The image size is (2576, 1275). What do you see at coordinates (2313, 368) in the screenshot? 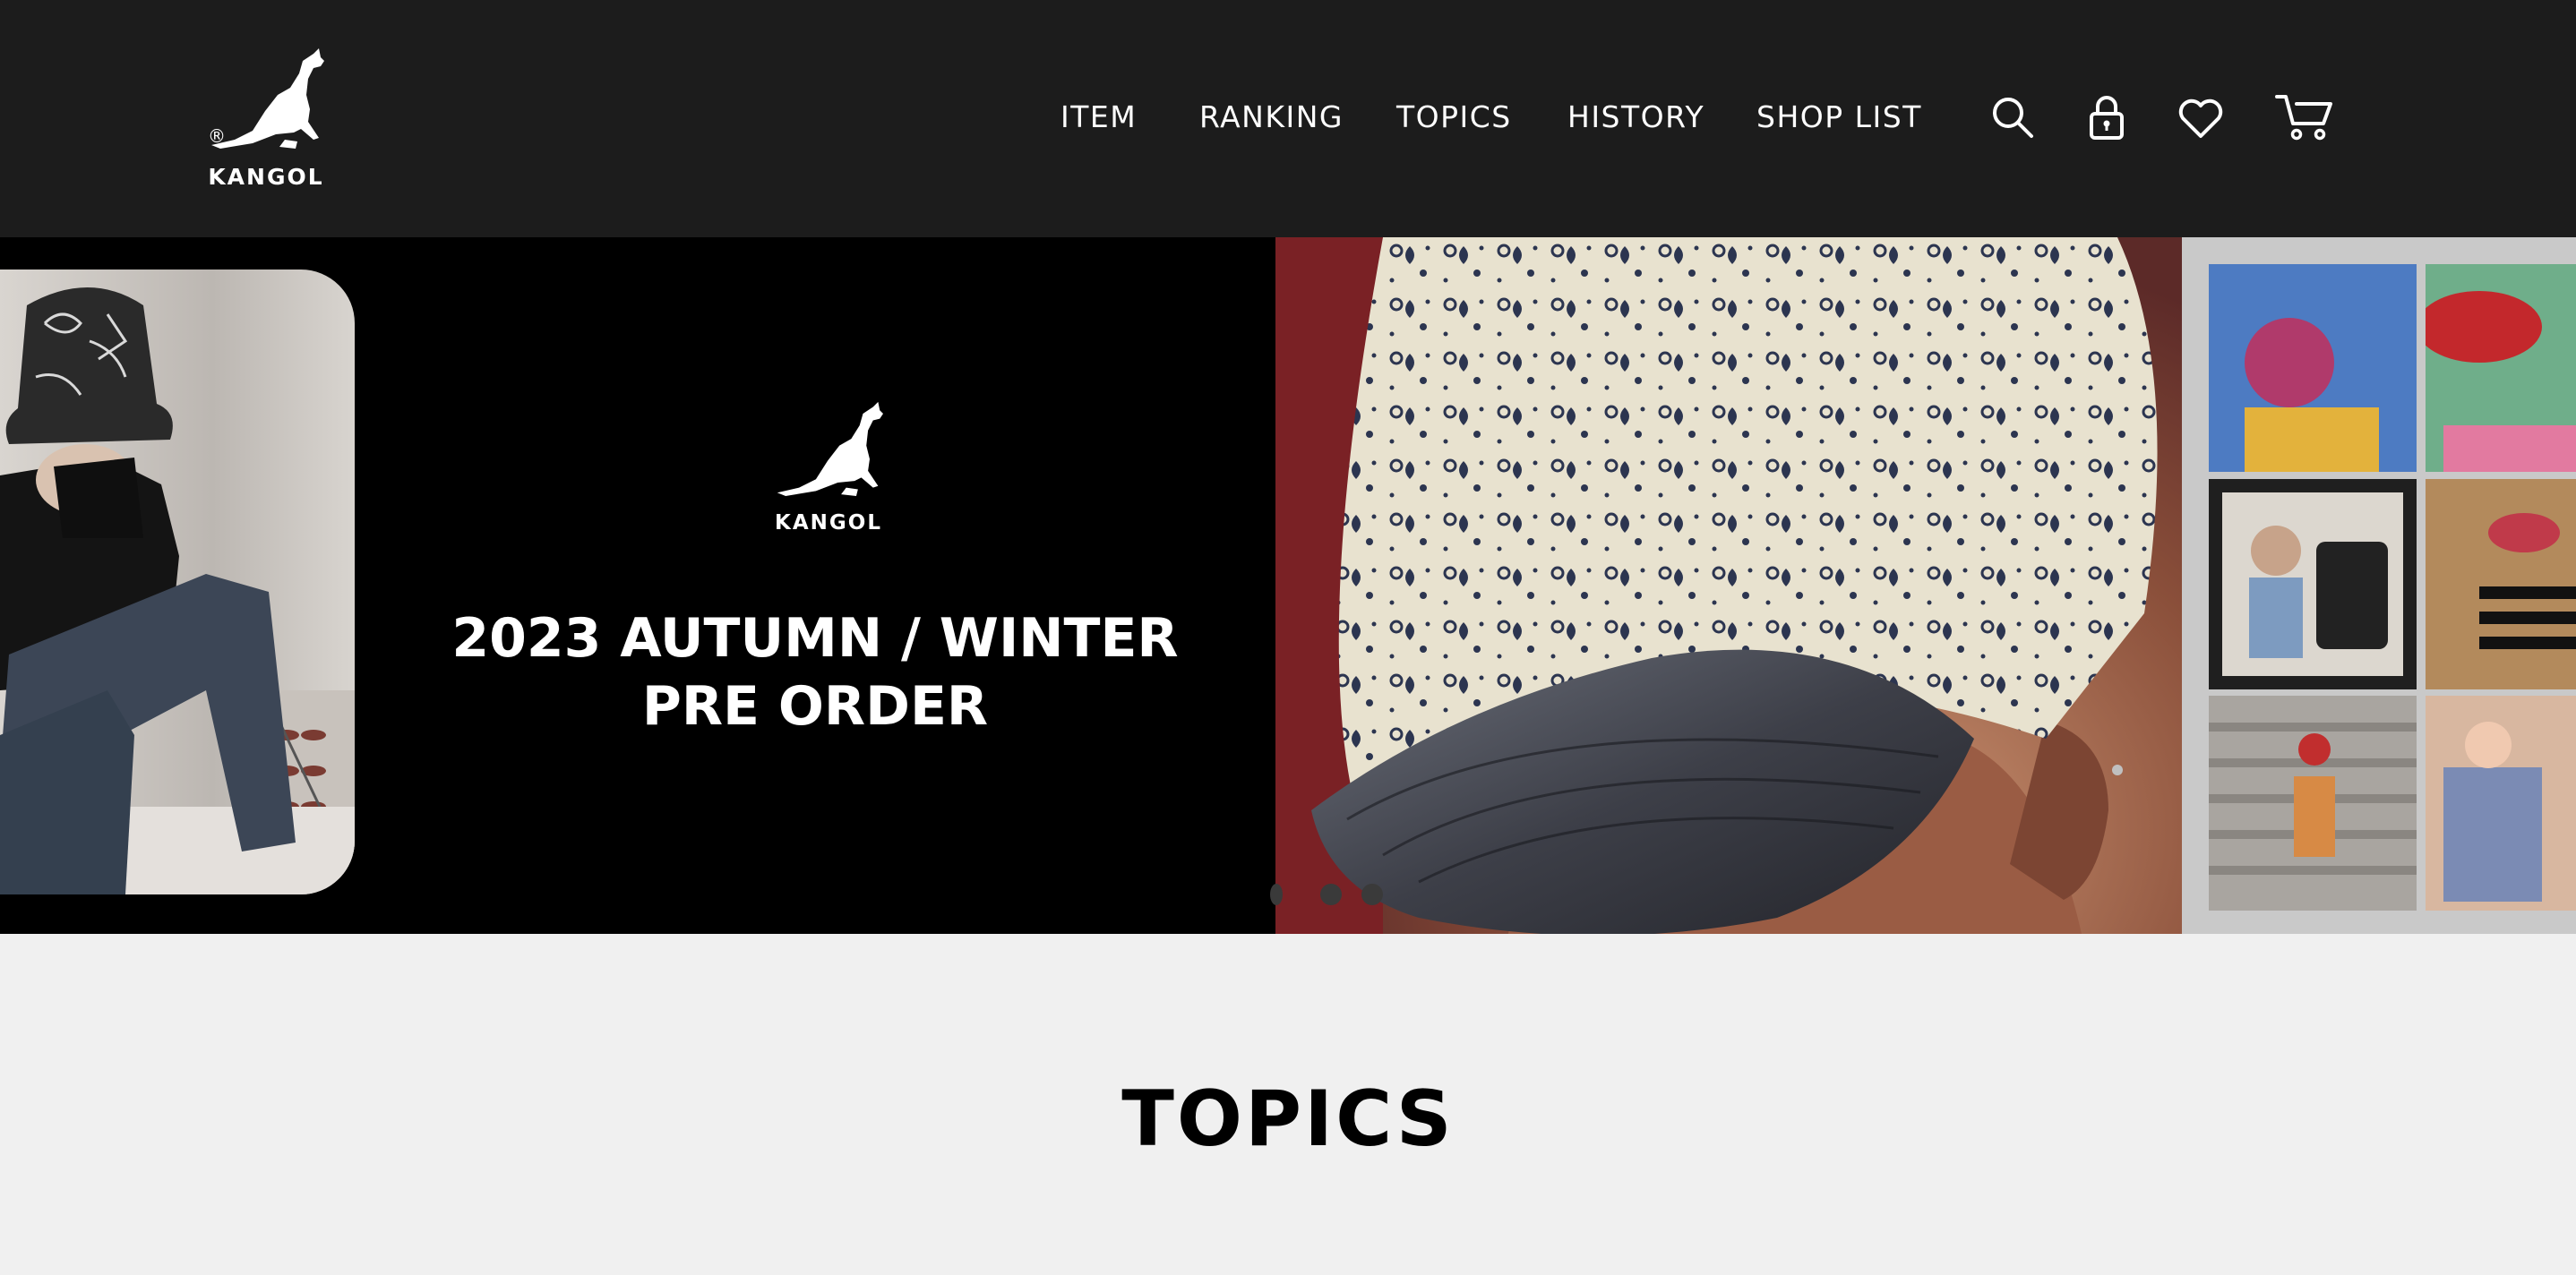
I see `collage-tile-illustration` at bounding box center [2313, 368].